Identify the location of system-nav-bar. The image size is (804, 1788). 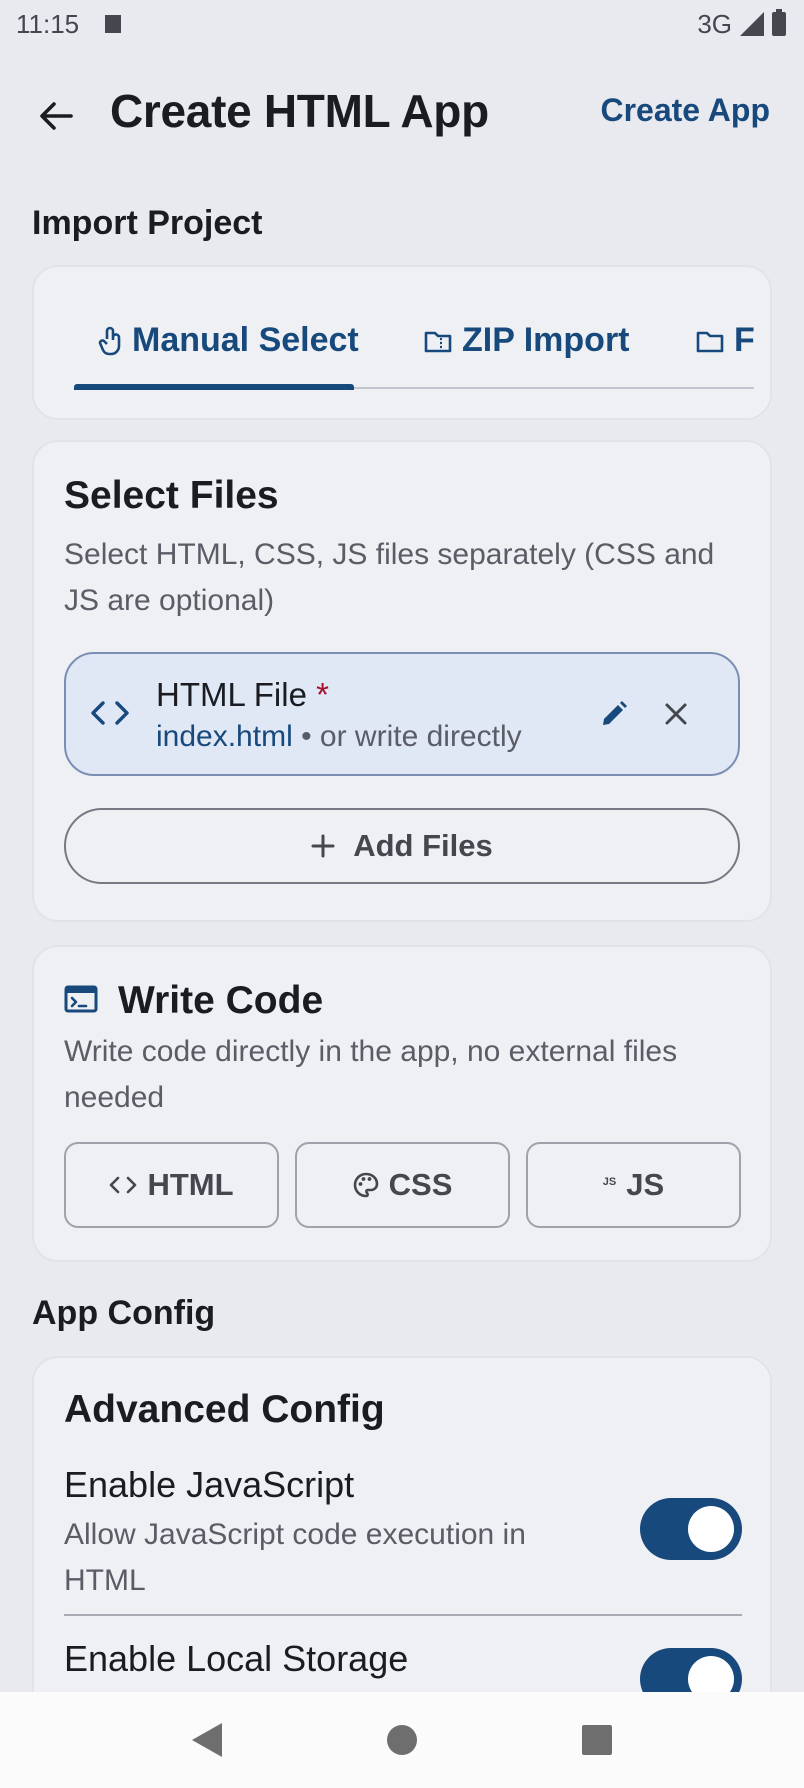
(402, 1740).